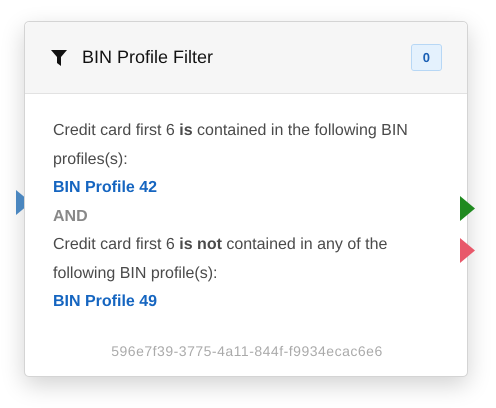 The height and width of the screenshot is (408, 496). I want to click on condition-text: Credit card first 6 is contained in the following BIN profiles(s):, so click(231, 145).